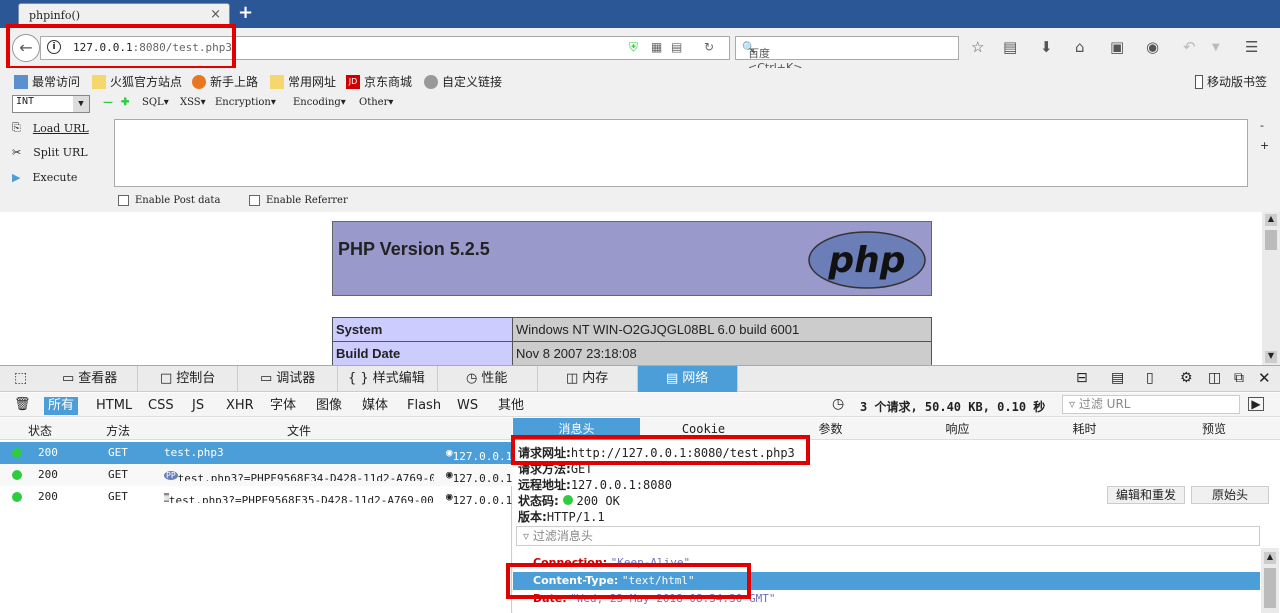 The height and width of the screenshot is (613, 1280). I want to click on filter-css: CSS, so click(161, 406).